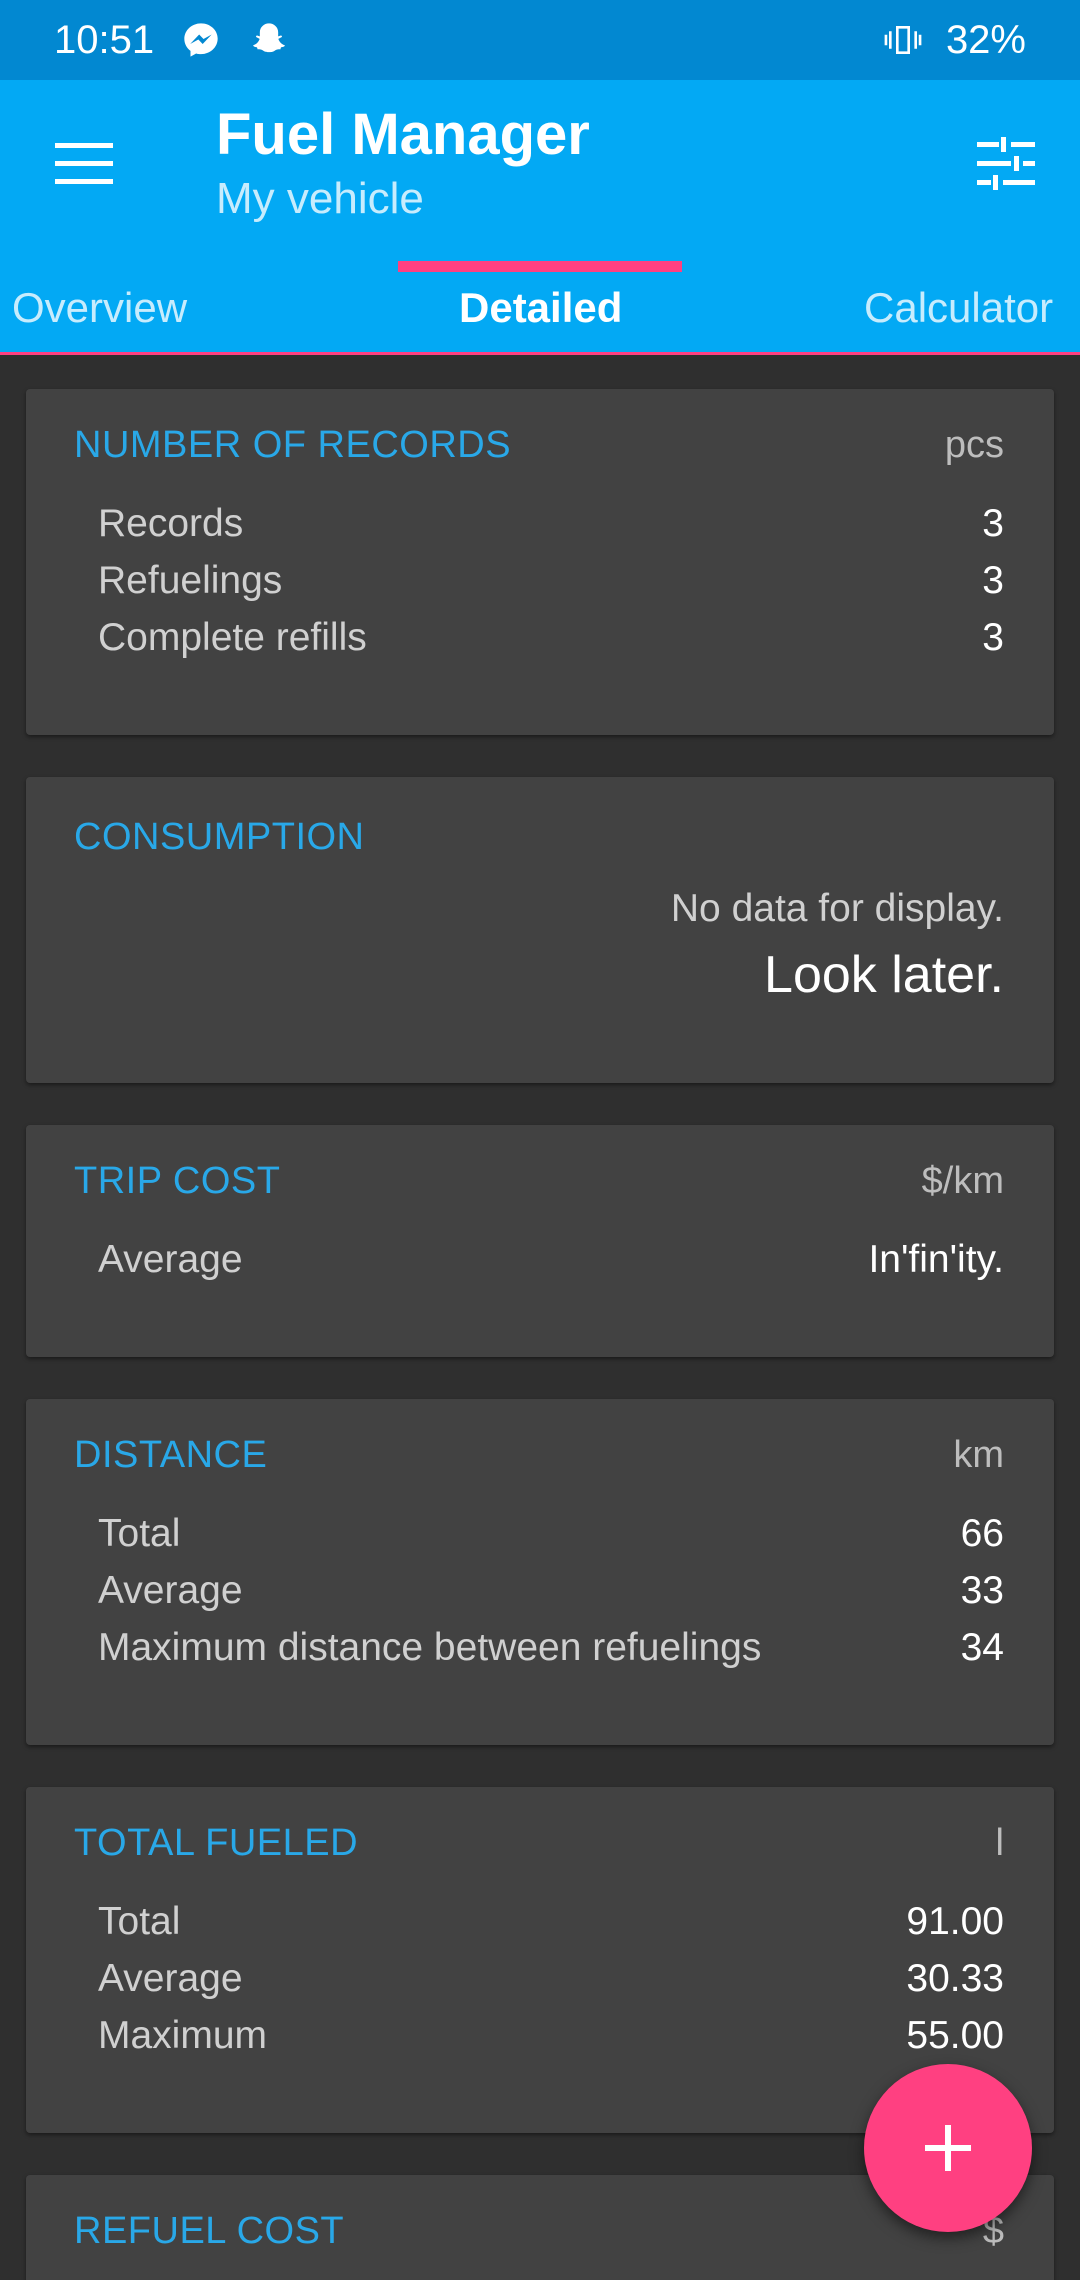 The width and height of the screenshot is (1080, 2280). I want to click on card-unit: km, so click(978, 1454).